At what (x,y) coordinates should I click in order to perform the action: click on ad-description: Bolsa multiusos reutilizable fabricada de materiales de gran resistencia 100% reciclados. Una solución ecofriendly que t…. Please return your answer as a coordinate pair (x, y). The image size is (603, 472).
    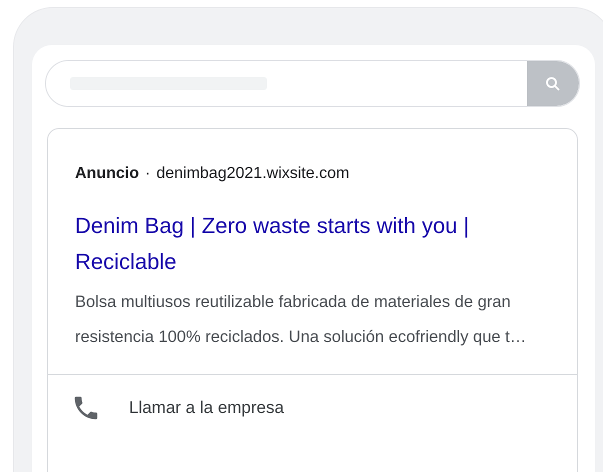
    Looking at the image, I should click on (301, 320).